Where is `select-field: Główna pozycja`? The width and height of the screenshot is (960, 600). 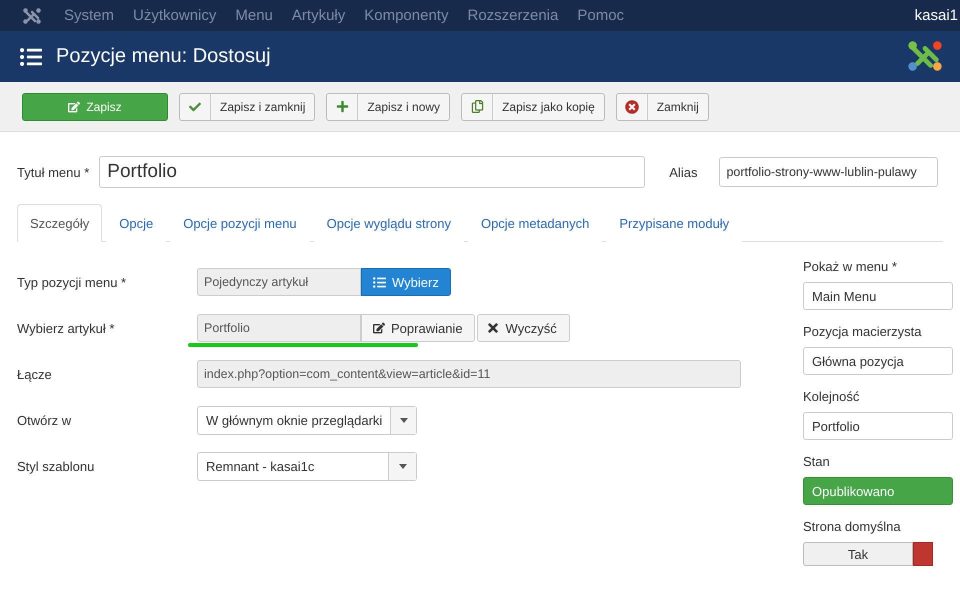 select-field: Główna pozycja is located at coordinates (878, 361).